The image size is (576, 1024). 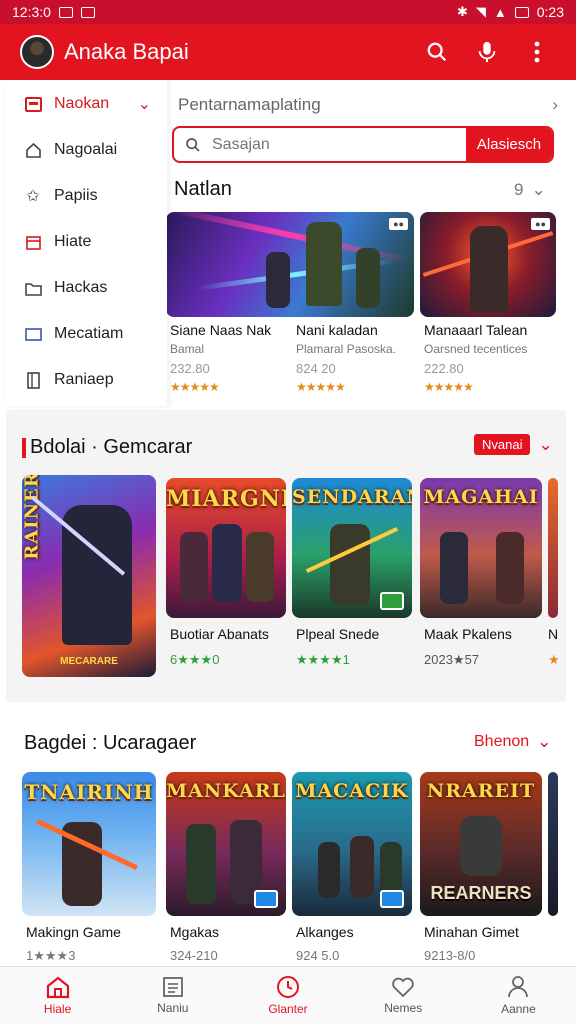 I want to click on drawer-item-label: Naokan, so click(x=82, y=103).